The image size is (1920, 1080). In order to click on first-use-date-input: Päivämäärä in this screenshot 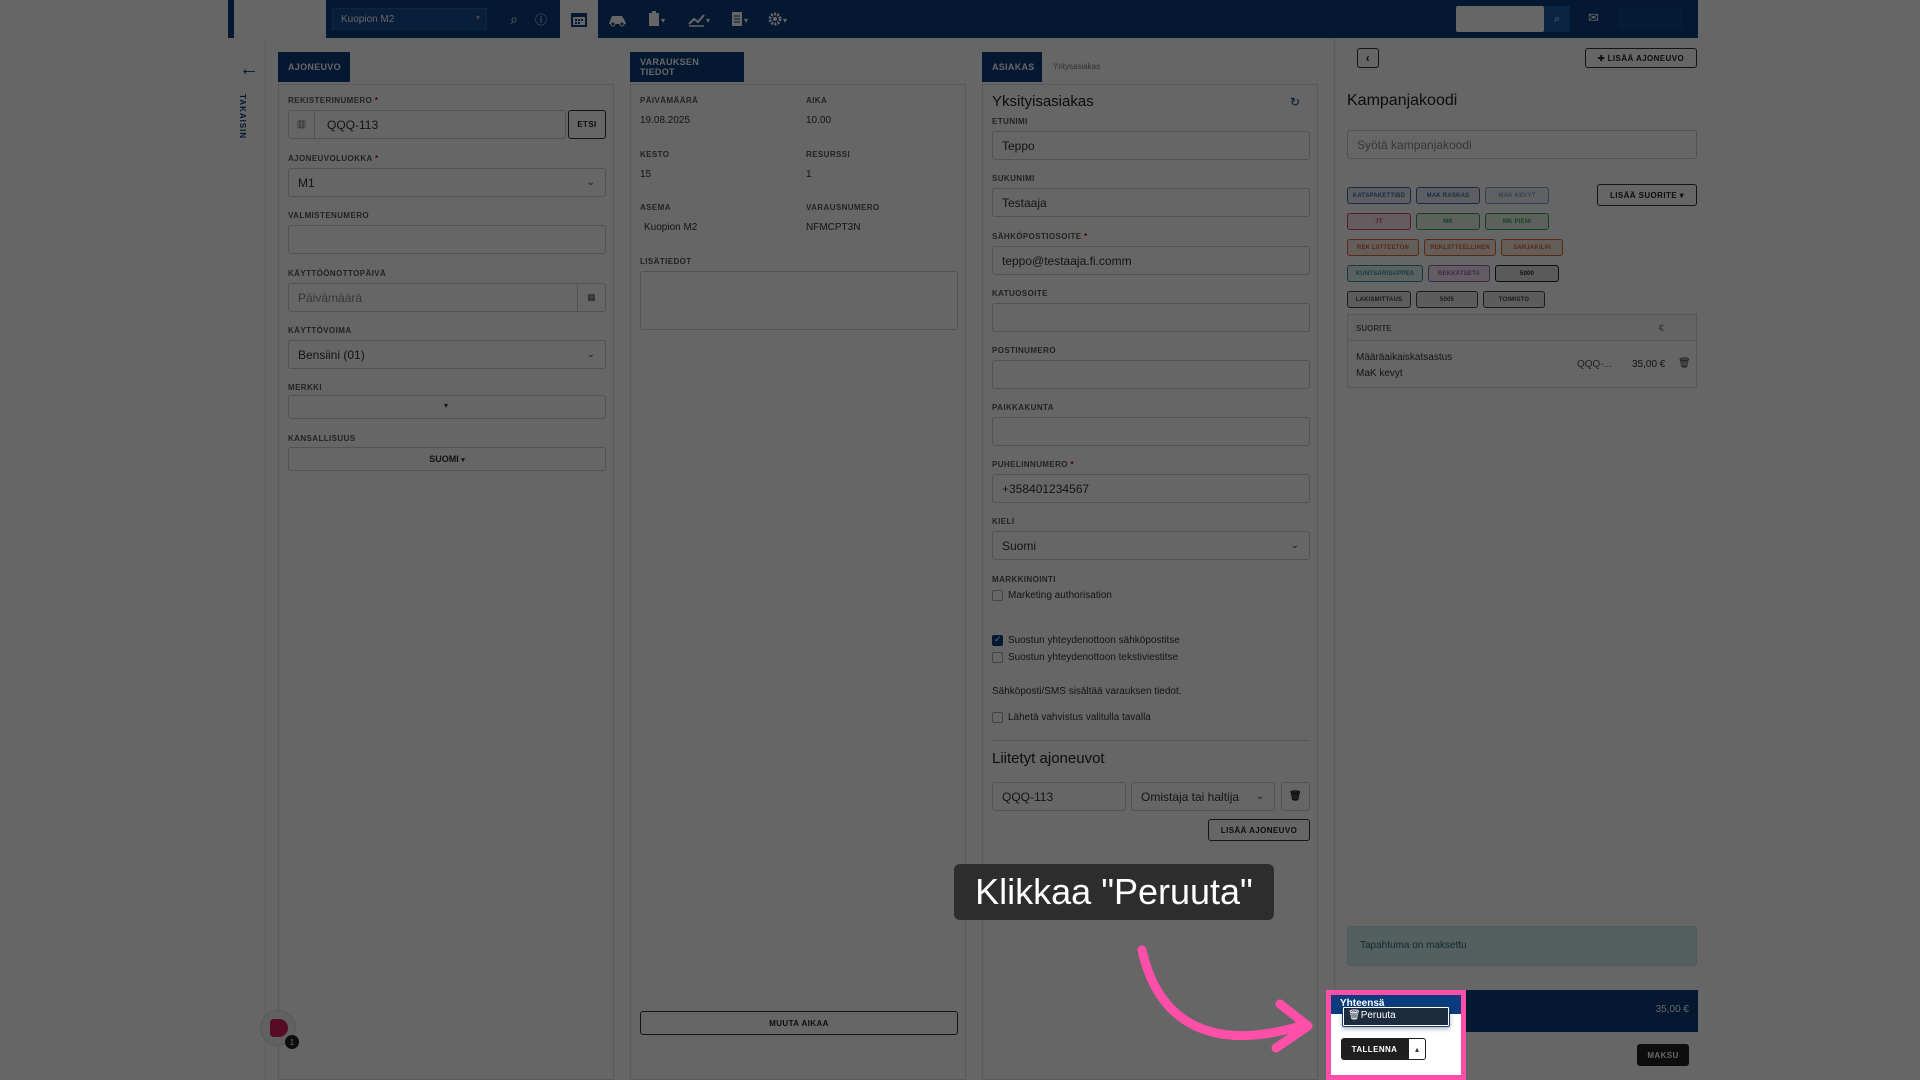, I will do `click(447, 297)`.